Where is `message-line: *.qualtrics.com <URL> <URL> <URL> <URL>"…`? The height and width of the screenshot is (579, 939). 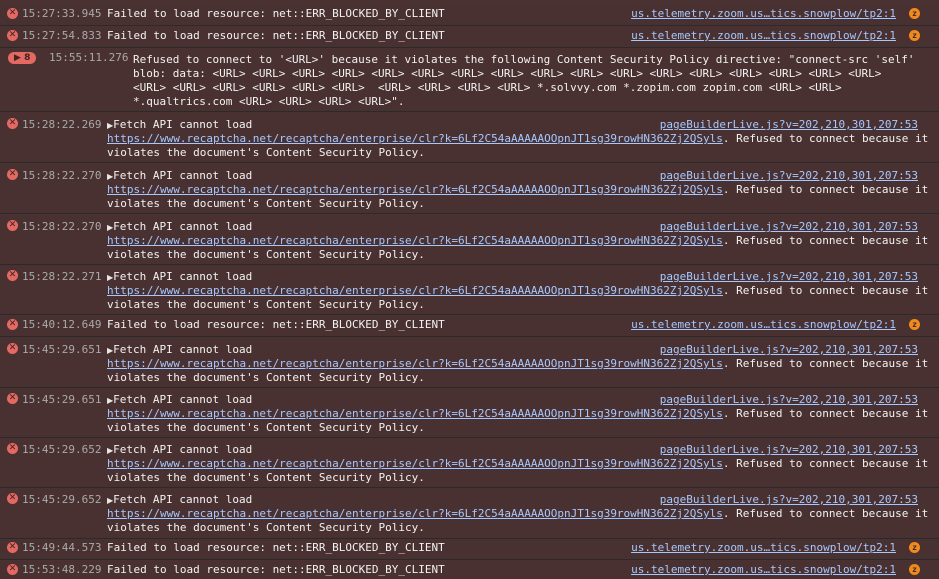 message-line: *.qualtrics.com <URL> <URL> <URL> <URL>"… is located at coordinates (269, 101).